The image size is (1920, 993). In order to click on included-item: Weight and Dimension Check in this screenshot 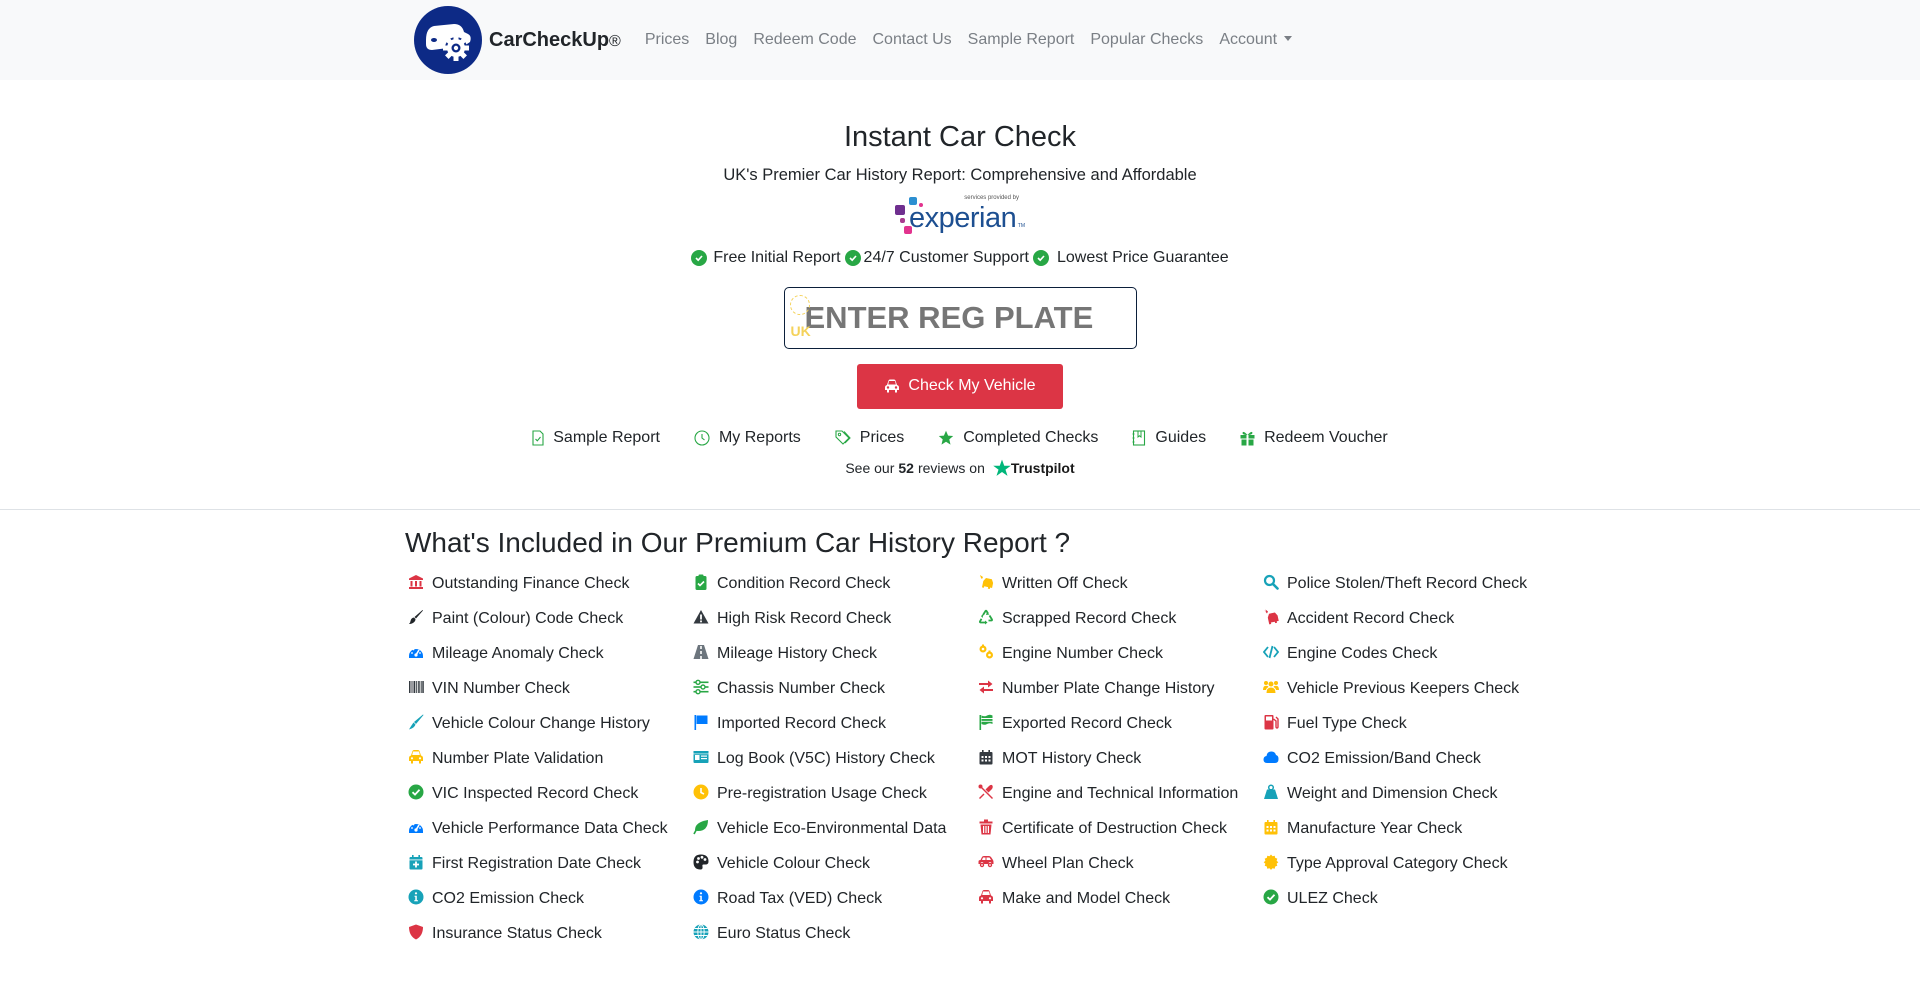, I will do `click(1402, 797)`.